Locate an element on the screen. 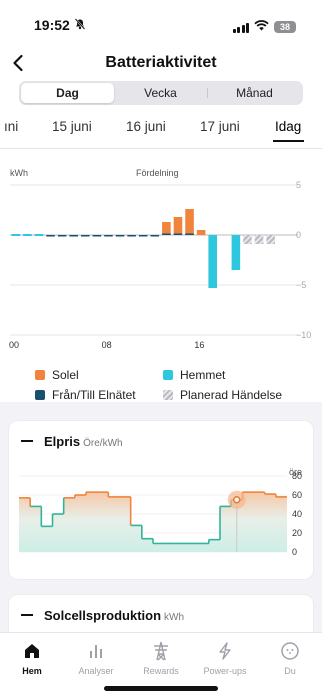 This screenshot has width=322, height=700. x-tick-label: 16 is located at coordinates (199, 345).